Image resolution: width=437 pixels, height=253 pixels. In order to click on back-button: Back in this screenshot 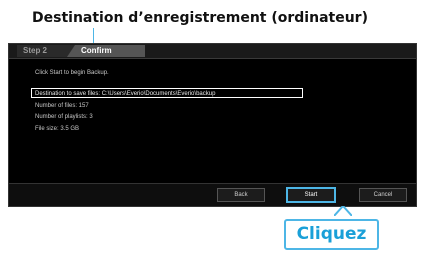, I will do `click(241, 195)`.